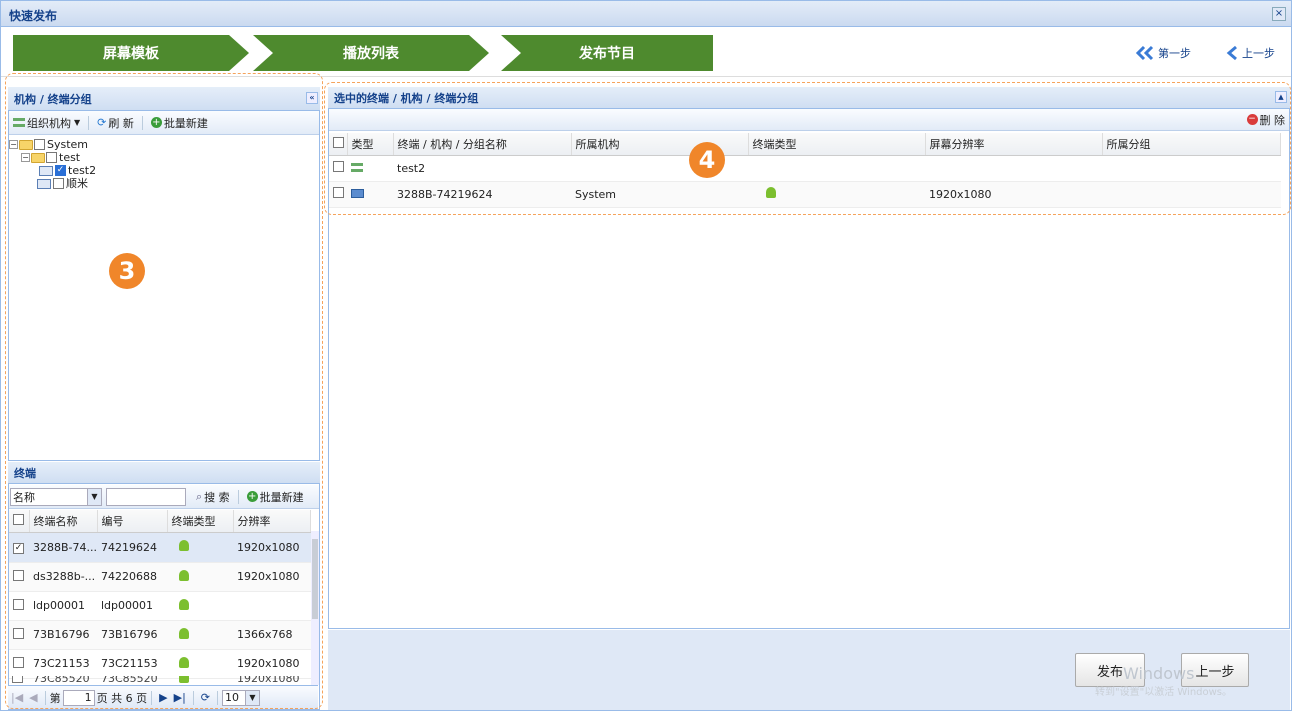  I want to click on row-checkbox-checked: ✓, so click(18, 548).